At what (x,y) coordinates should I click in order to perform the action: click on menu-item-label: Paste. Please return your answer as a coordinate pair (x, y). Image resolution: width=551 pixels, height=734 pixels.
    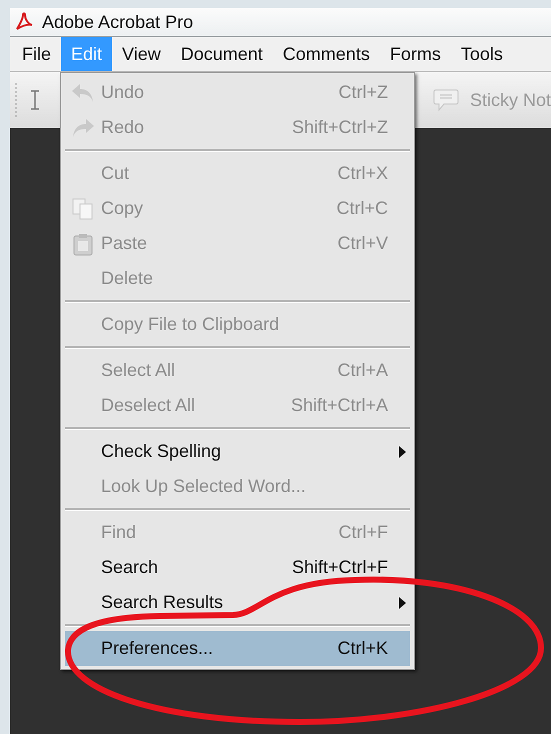
    Looking at the image, I should click on (124, 243).